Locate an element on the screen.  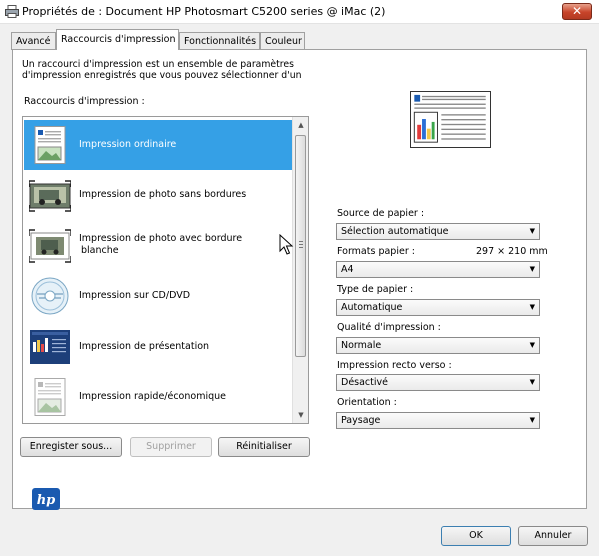
cancel-button: Annuler is located at coordinates (553, 536).